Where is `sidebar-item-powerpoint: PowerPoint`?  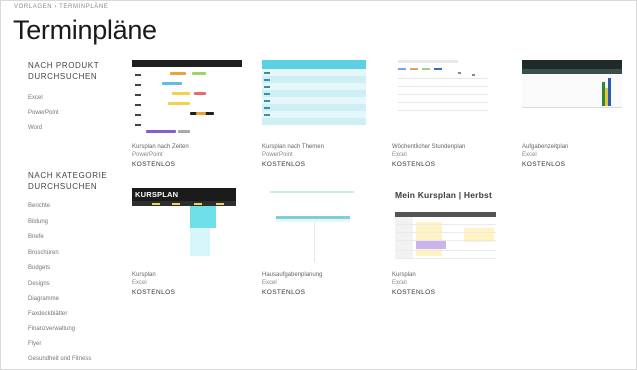 sidebar-item-powerpoint: PowerPoint is located at coordinates (43, 113).